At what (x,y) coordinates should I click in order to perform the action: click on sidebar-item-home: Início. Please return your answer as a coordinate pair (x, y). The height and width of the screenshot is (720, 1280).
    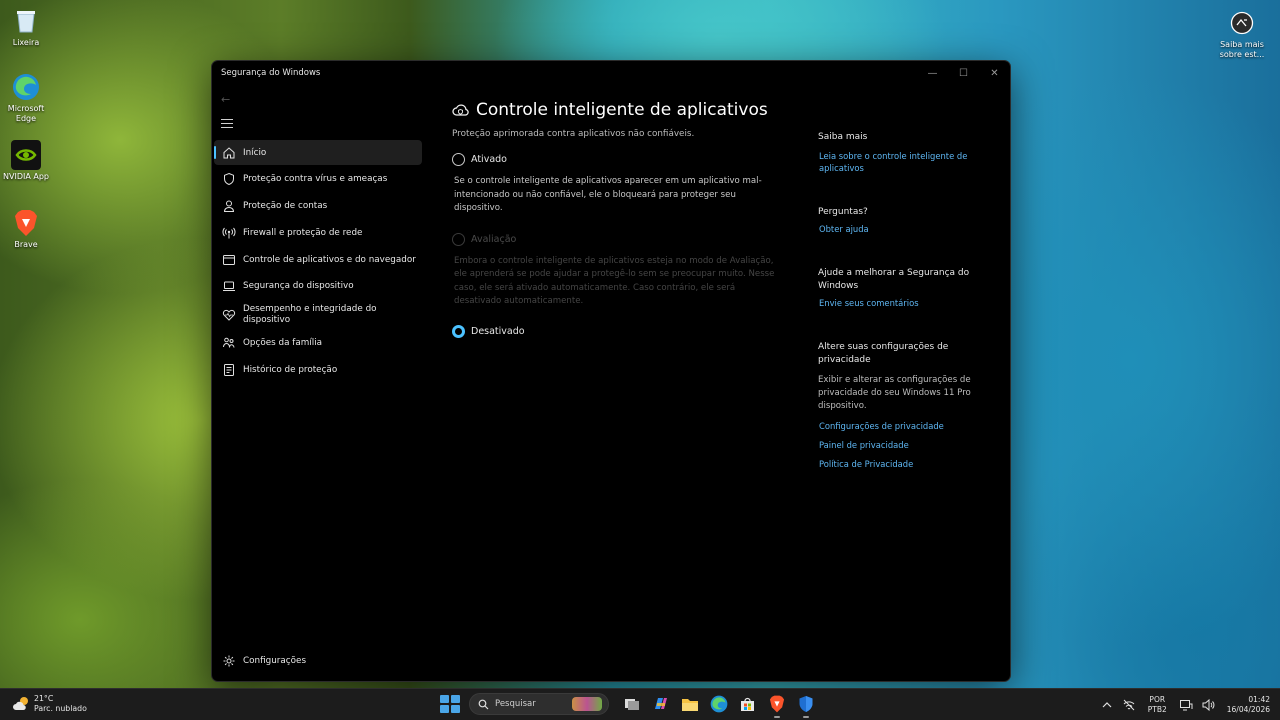
    Looking at the image, I should click on (318, 152).